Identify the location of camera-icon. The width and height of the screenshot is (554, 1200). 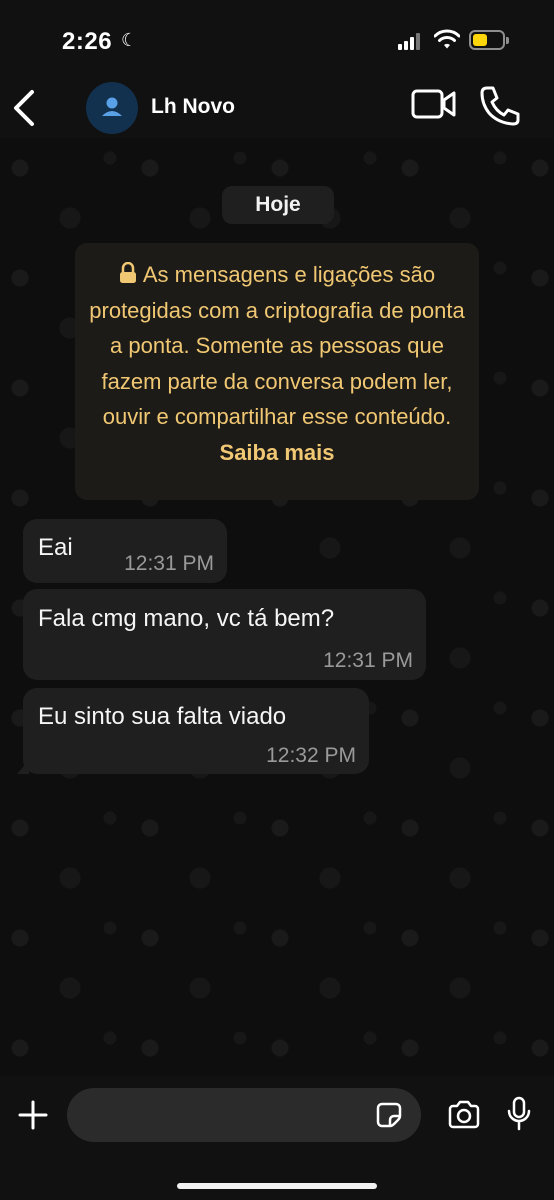
(464, 1115).